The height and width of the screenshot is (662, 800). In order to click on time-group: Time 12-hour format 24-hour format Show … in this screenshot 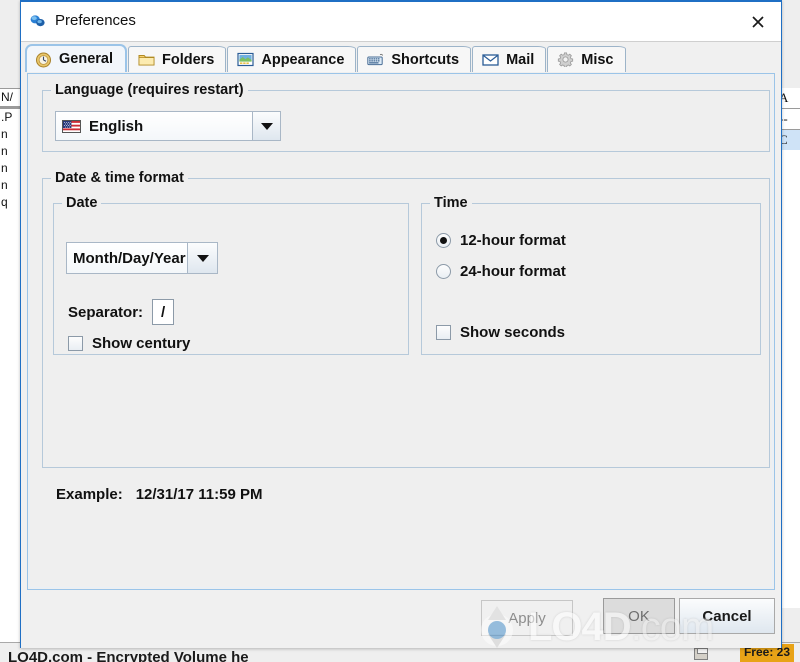, I will do `click(591, 275)`.